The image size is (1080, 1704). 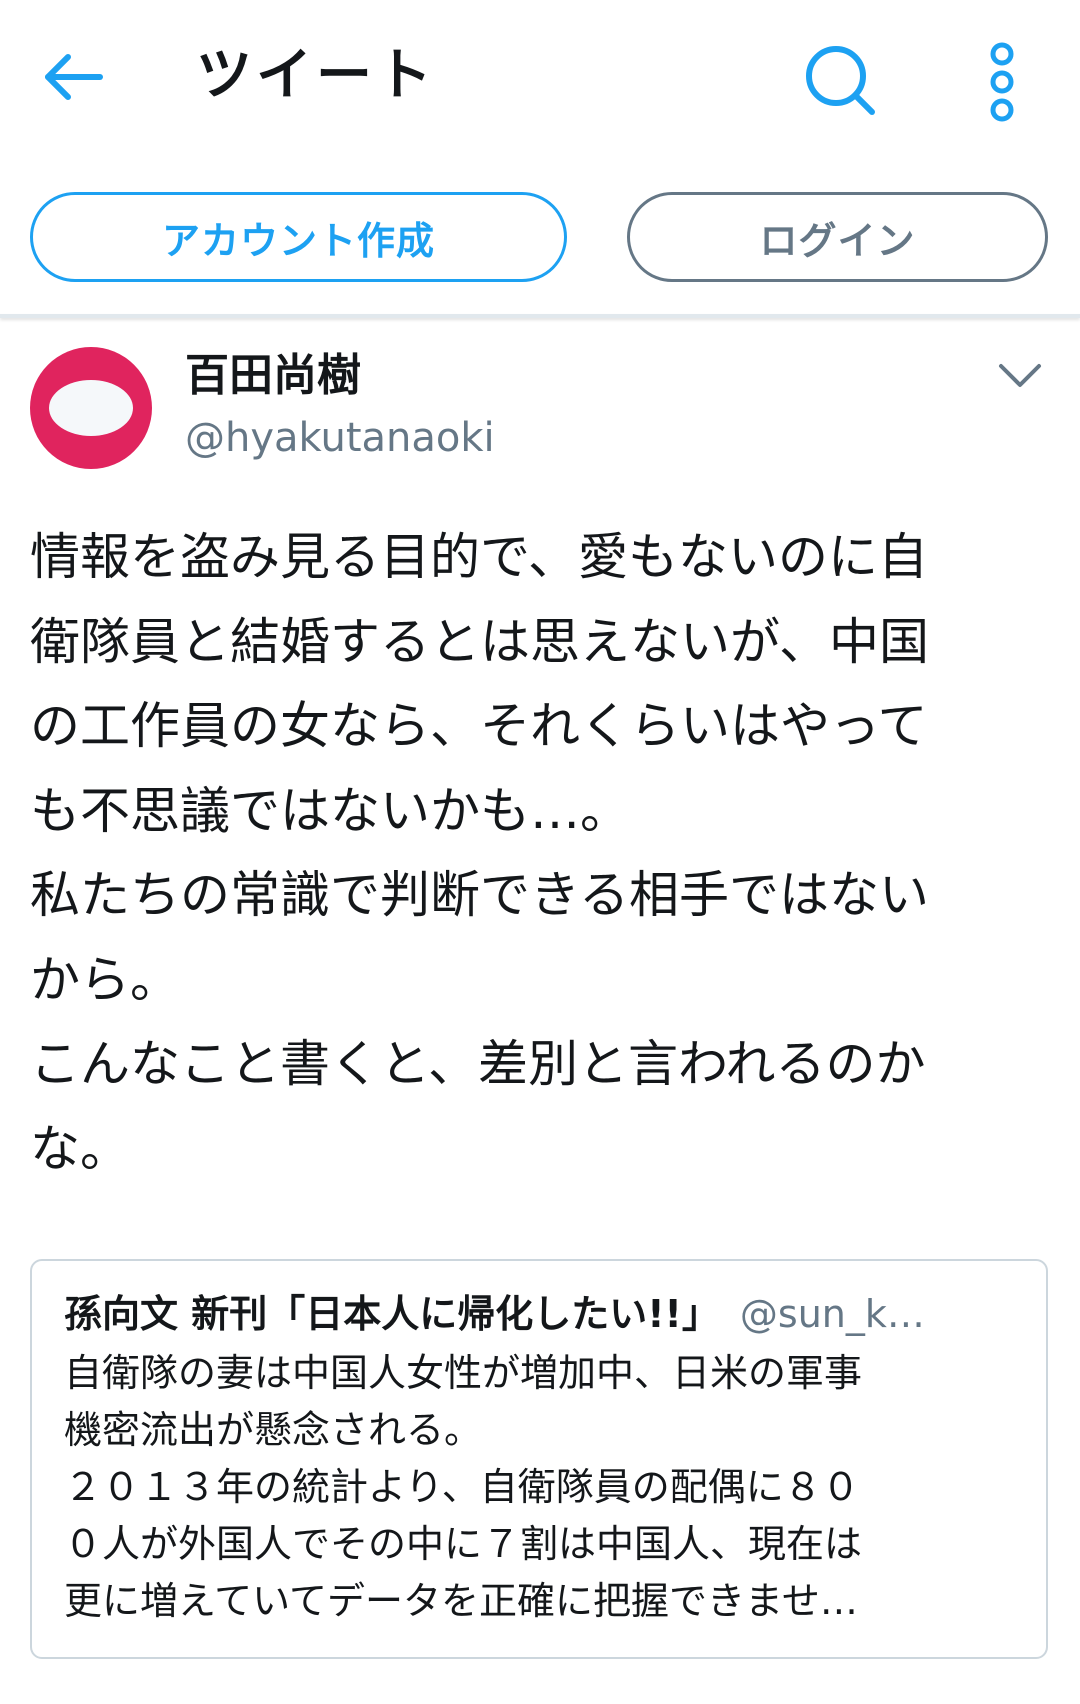 I want to click on more-vertical-icon, so click(x=1002, y=82).